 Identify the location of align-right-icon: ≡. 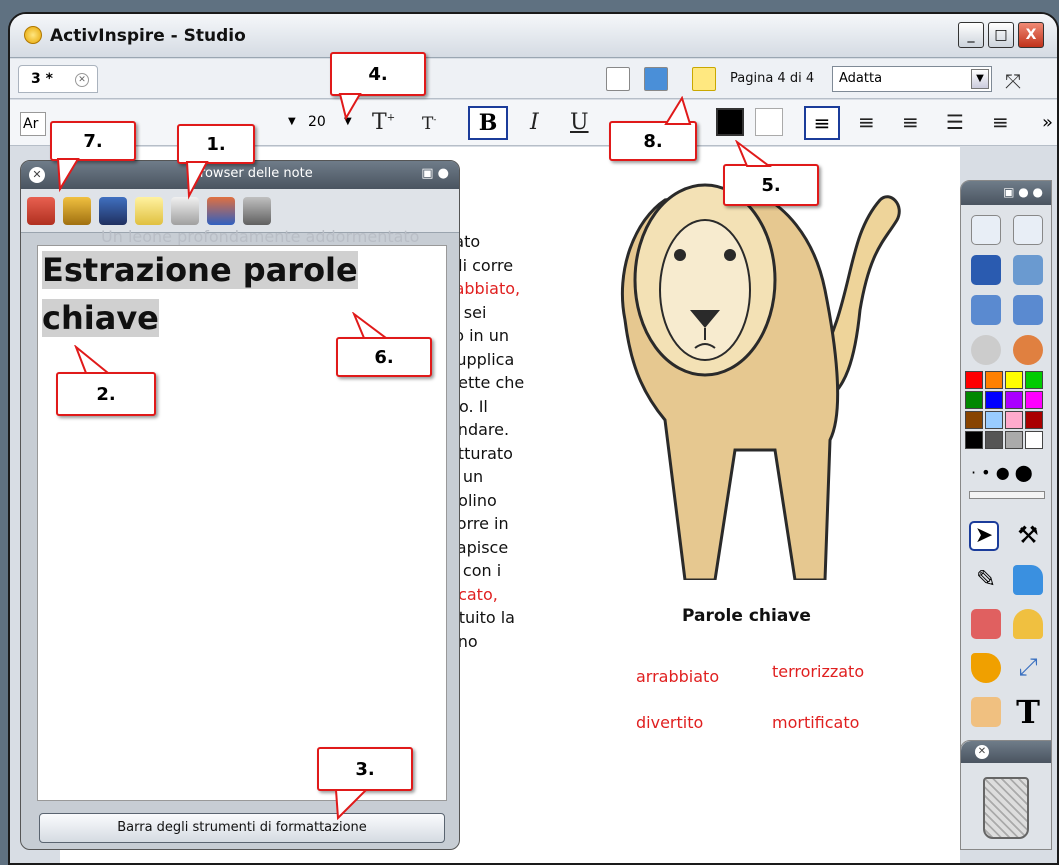
(910, 122).